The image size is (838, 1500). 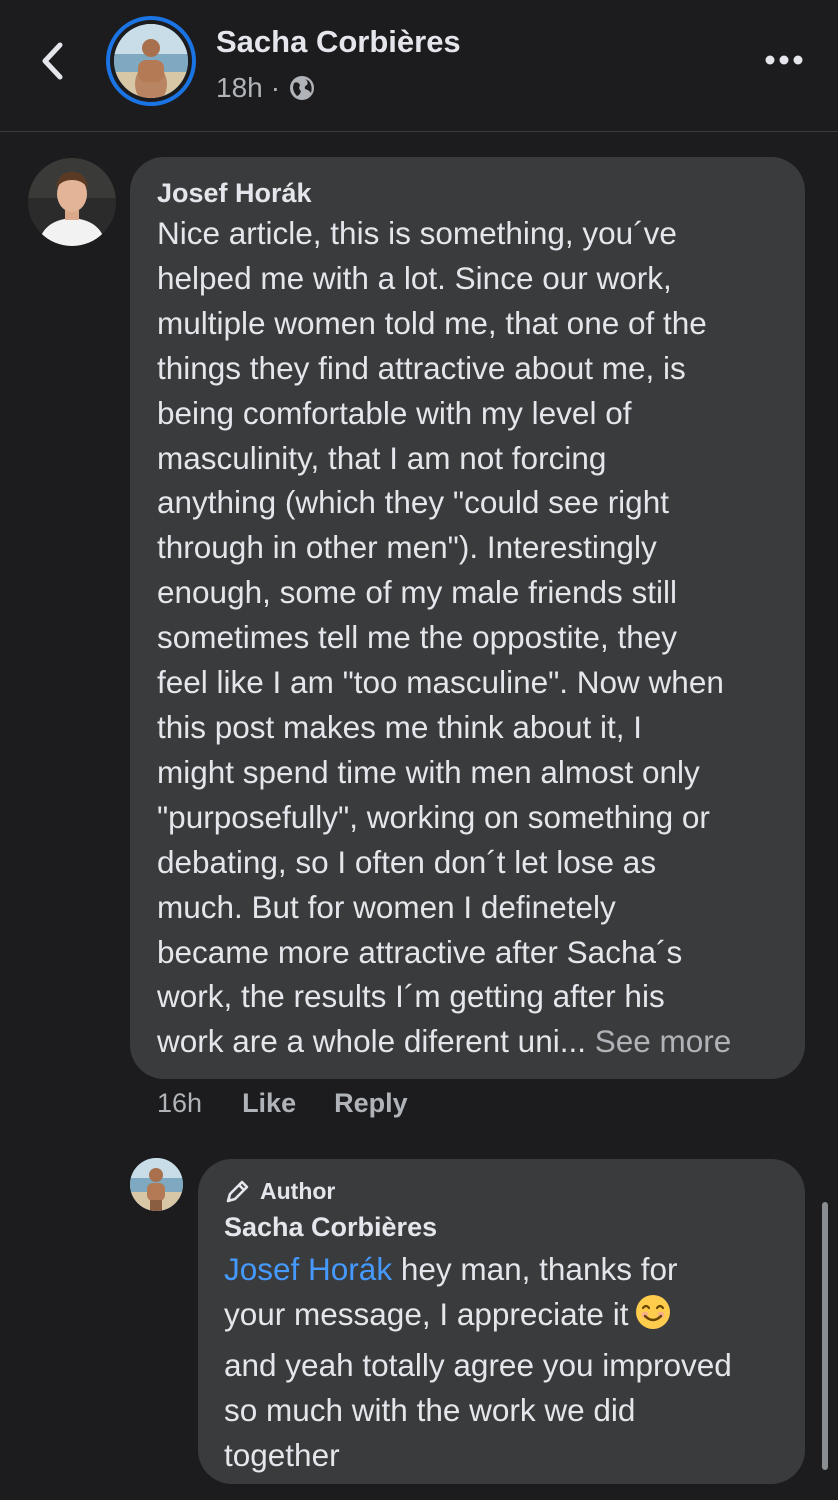 What do you see at coordinates (663, 1041) in the screenshot?
I see `see-more-link: See more` at bounding box center [663, 1041].